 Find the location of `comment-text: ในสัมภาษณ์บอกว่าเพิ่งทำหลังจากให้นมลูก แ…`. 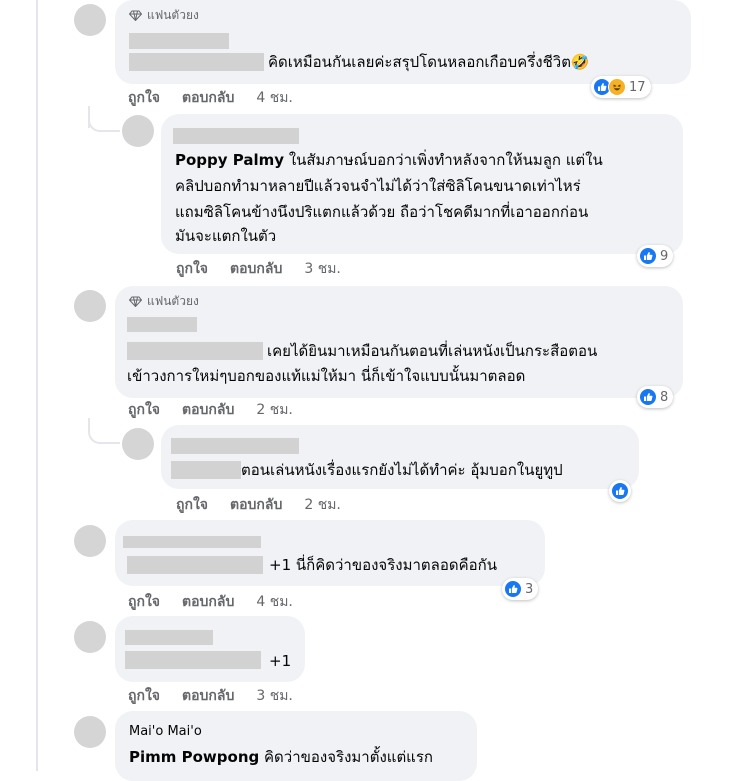

comment-text: ในสัมภาษณ์บอกว่าเพิ่งทำหลังจากให้นมลูก แ… is located at coordinates (445, 160).